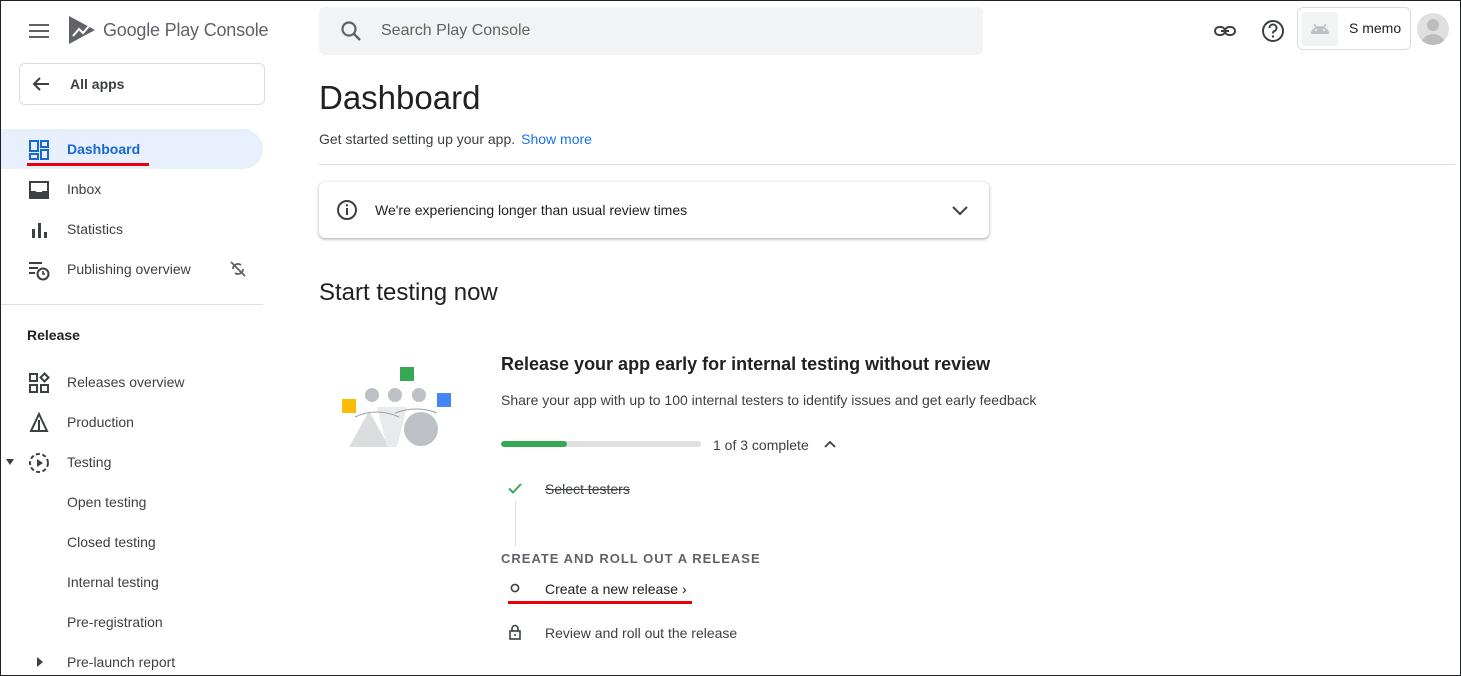 The width and height of the screenshot is (1461, 676). What do you see at coordinates (111, 542) in the screenshot?
I see `sidebar-item-closed-testing: Closed testing` at bounding box center [111, 542].